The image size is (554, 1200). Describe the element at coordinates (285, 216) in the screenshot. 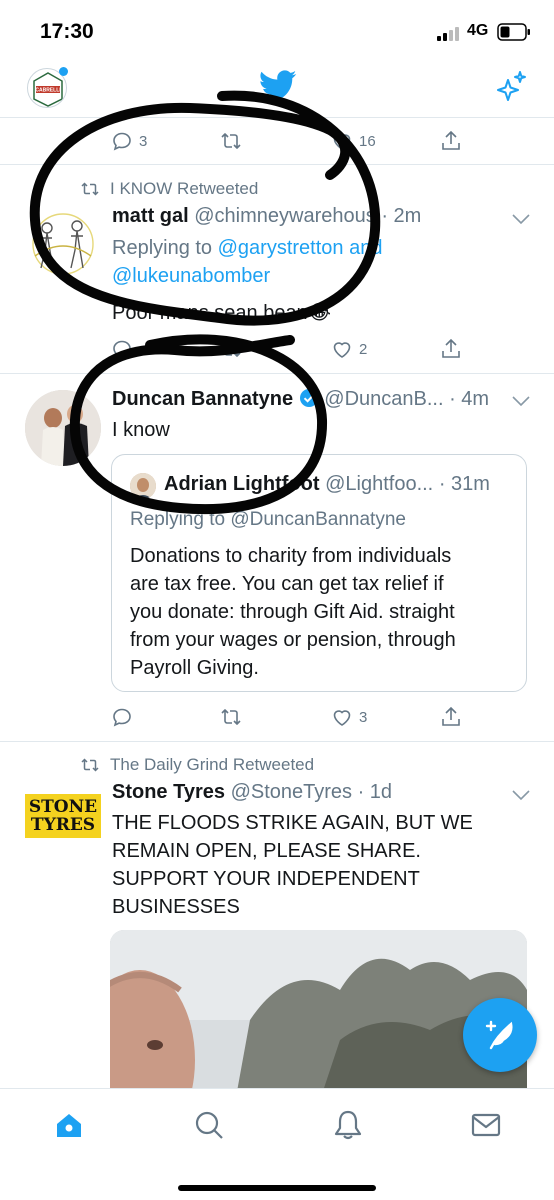

I see `author-handle: @chimneywarehous` at that location.